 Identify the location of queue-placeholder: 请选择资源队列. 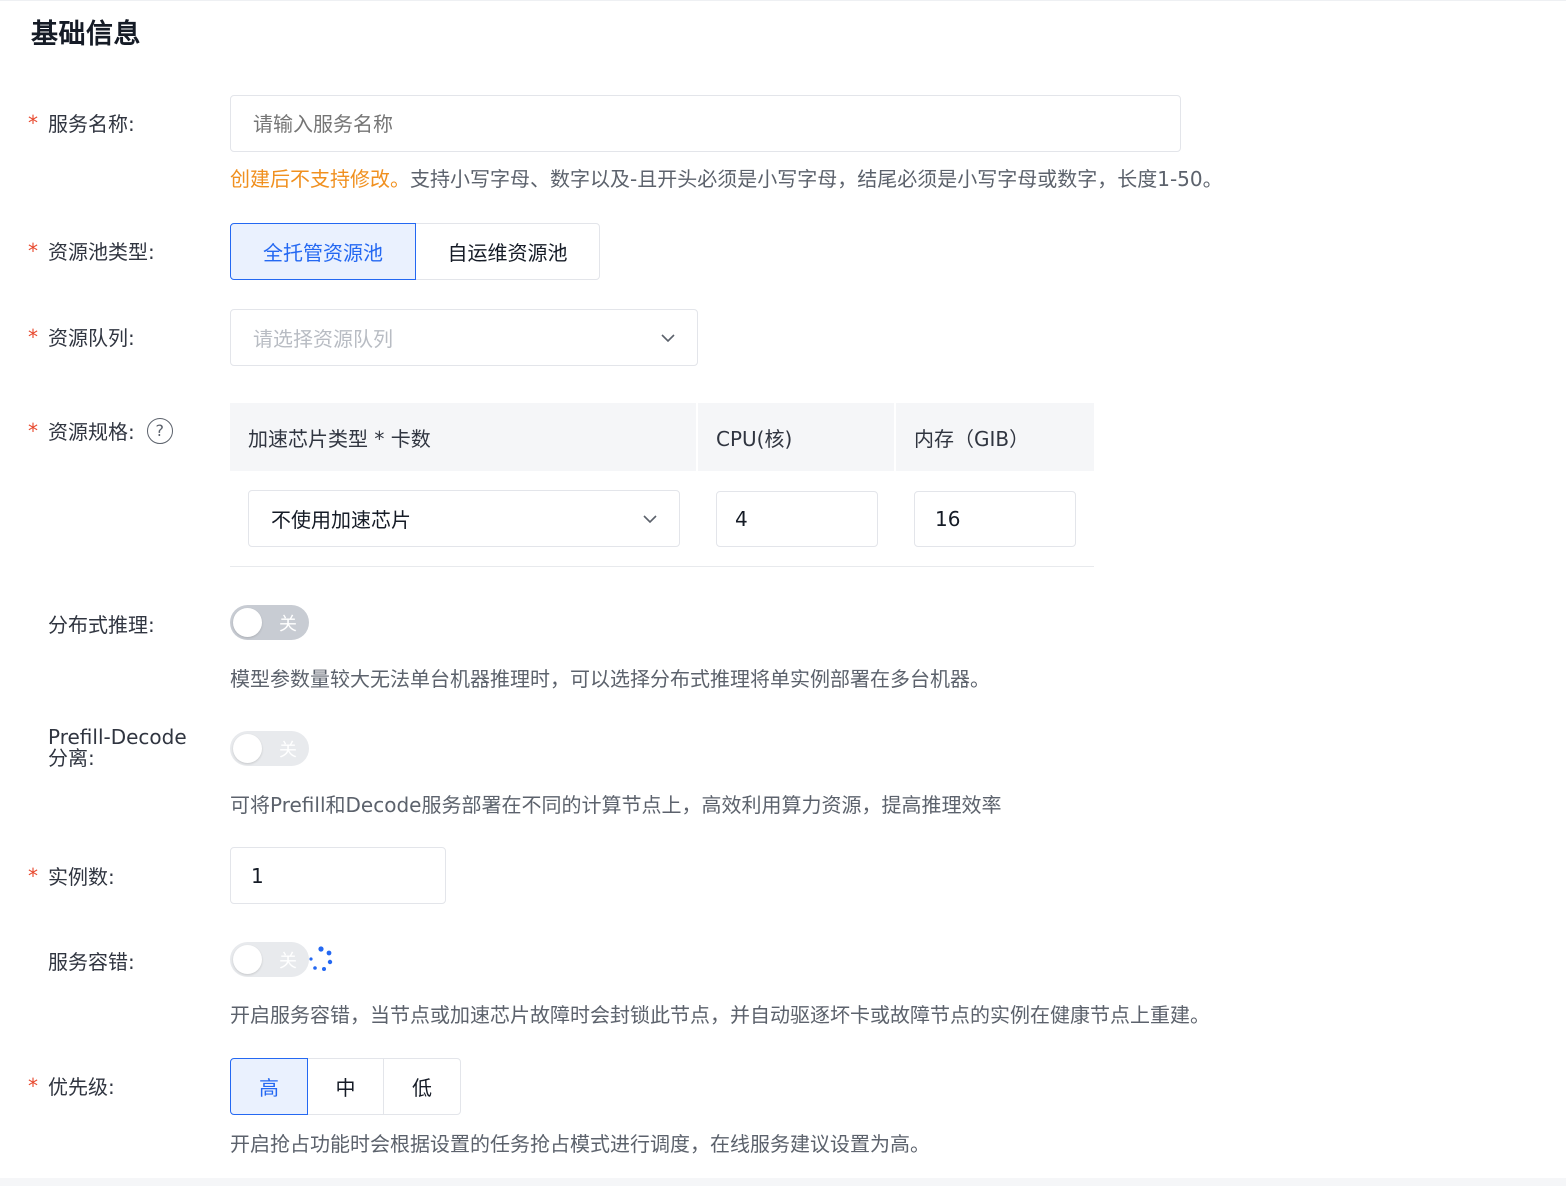
(323, 339).